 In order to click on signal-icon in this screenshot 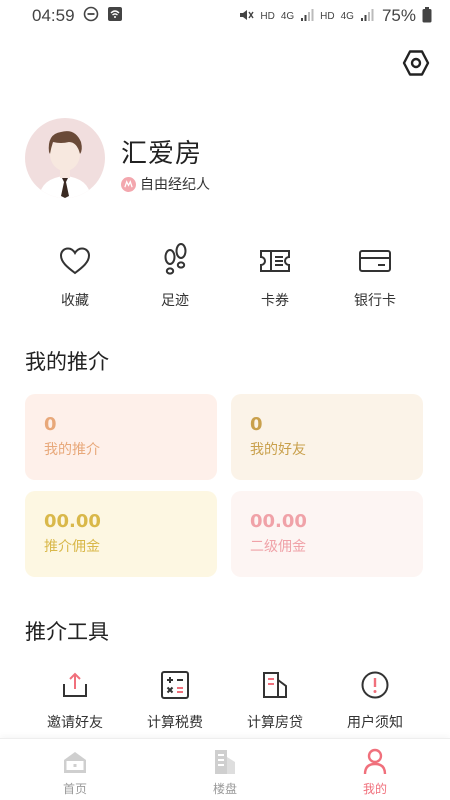, I will do `click(307, 16)`.